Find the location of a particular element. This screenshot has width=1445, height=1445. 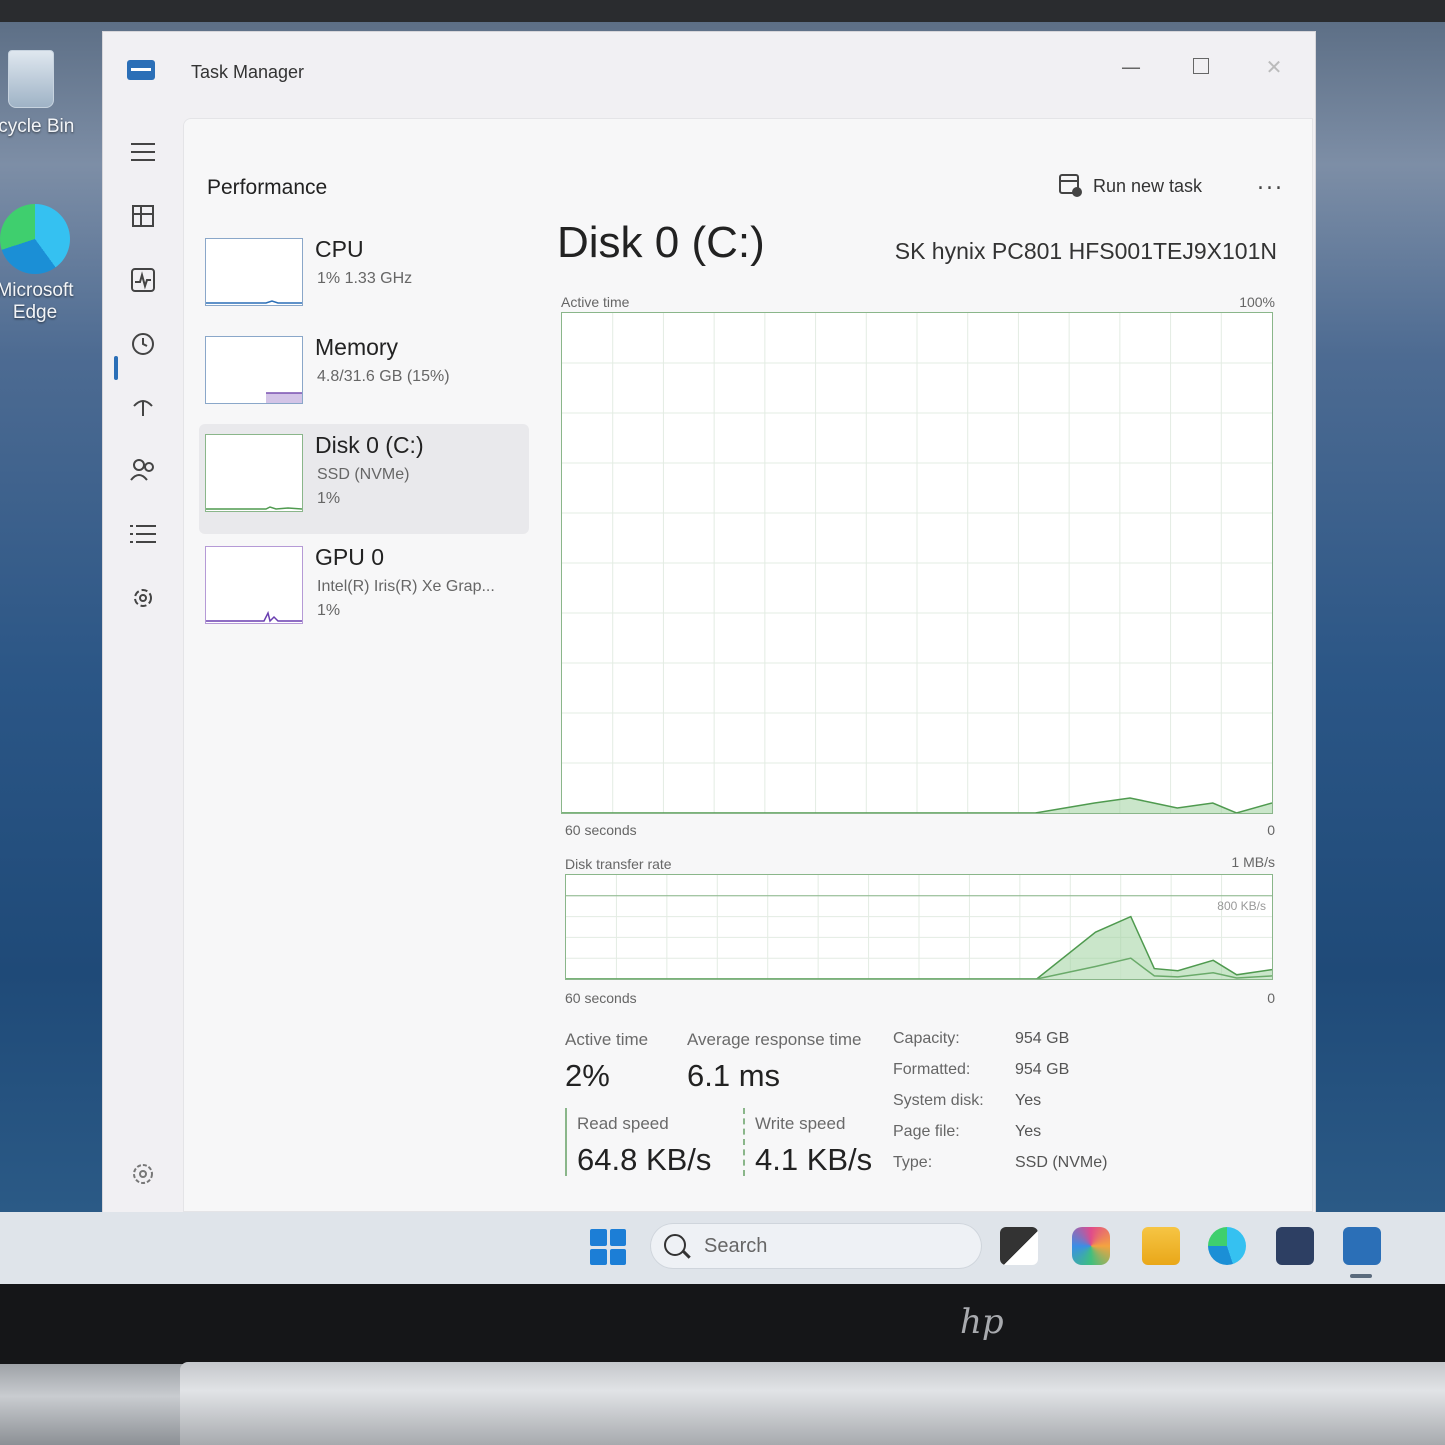

transfer-rate-graph: 800 KB/s is located at coordinates (919, 927).